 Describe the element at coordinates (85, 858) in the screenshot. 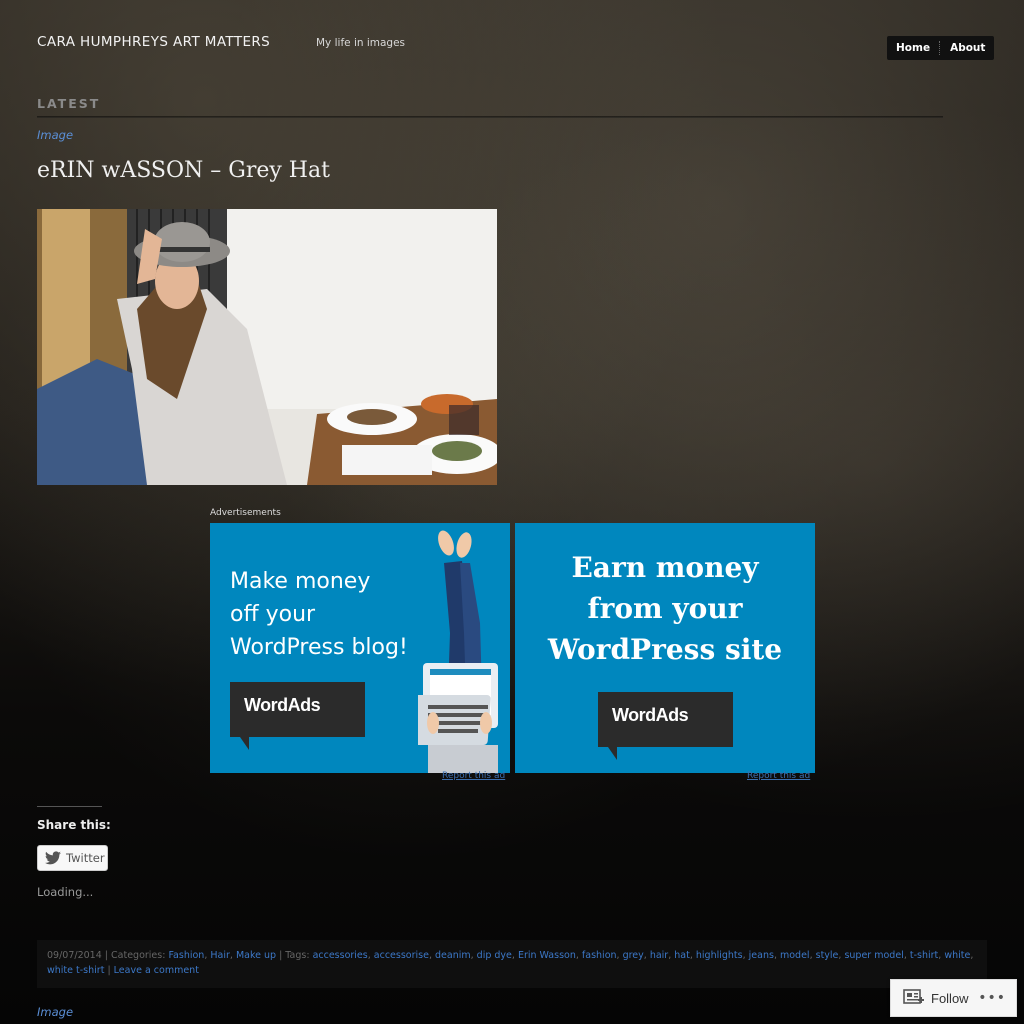

I see `twitter-label: Twitter` at that location.